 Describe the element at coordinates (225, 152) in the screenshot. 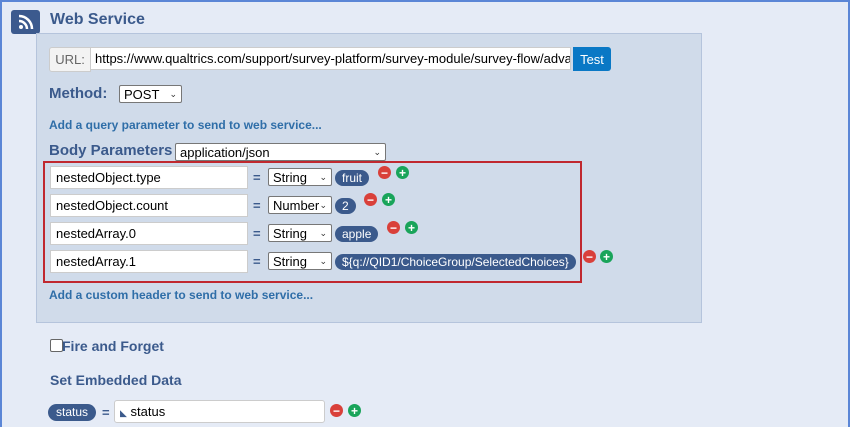

I see `content-type-value: application/json` at that location.